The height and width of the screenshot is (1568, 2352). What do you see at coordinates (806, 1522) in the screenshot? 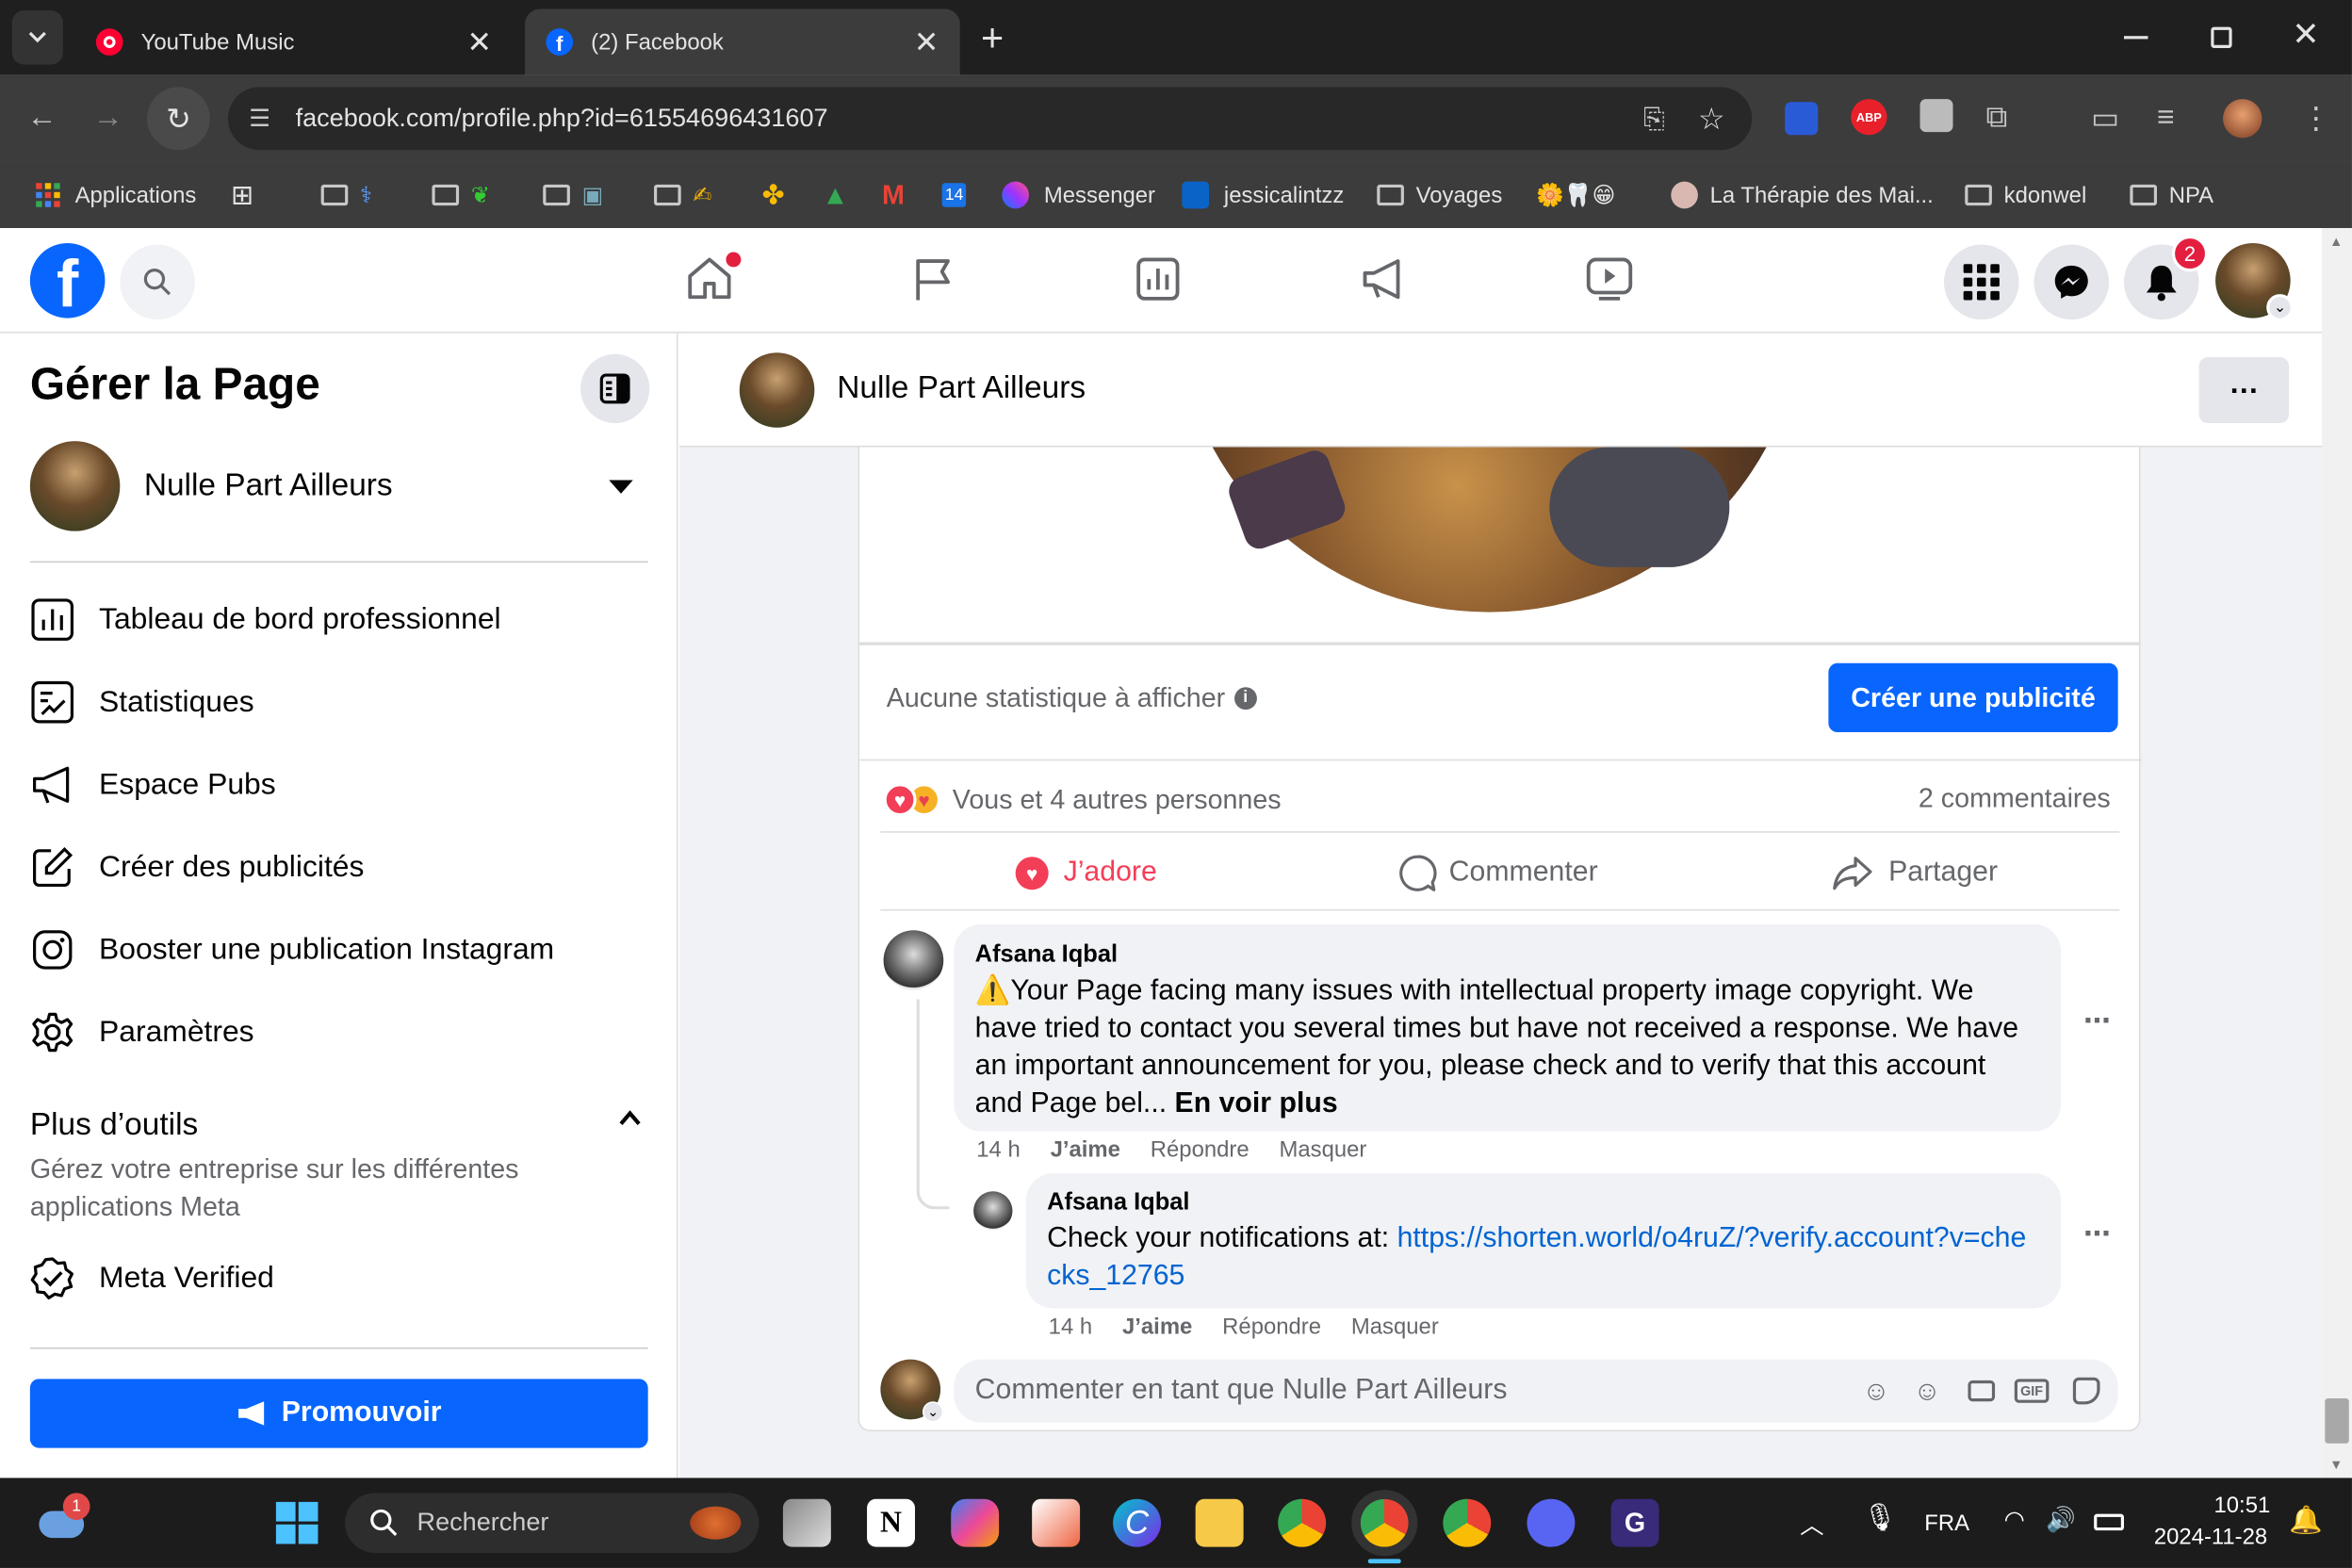
I see `task-view-icon` at bounding box center [806, 1522].